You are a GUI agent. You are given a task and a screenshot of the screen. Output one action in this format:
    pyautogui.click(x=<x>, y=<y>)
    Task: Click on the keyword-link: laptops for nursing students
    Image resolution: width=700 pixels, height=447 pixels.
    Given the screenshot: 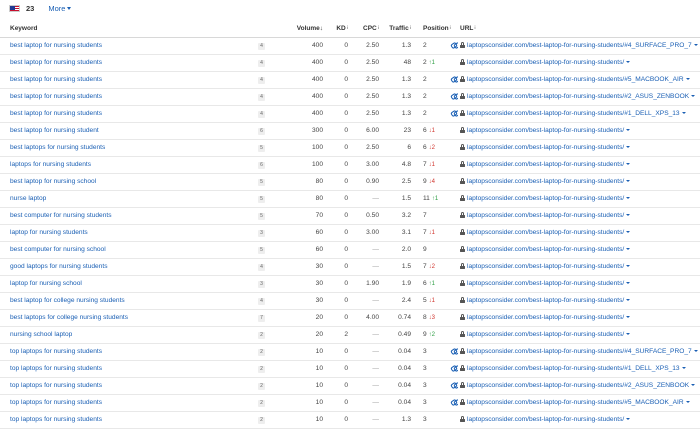 What is the action you would take?
    pyautogui.click(x=50, y=164)
    